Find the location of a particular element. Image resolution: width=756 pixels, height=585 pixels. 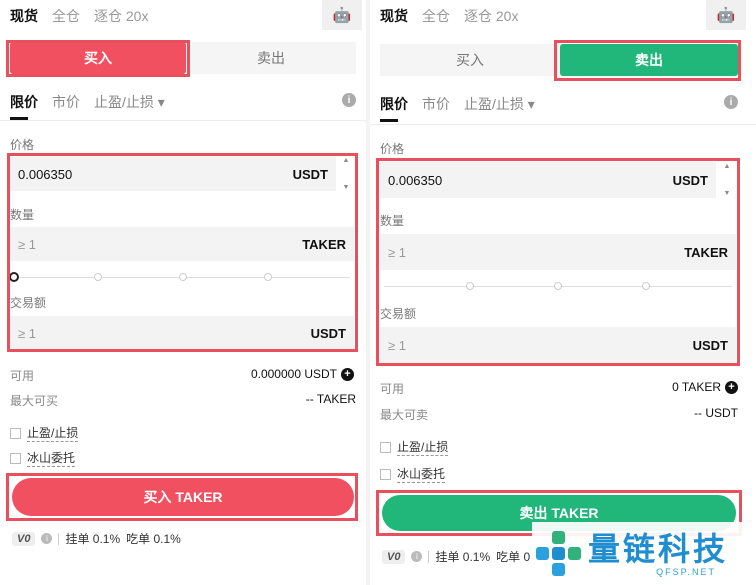

watermark-url: QFSP.NET is located at coordinates (686, 571).